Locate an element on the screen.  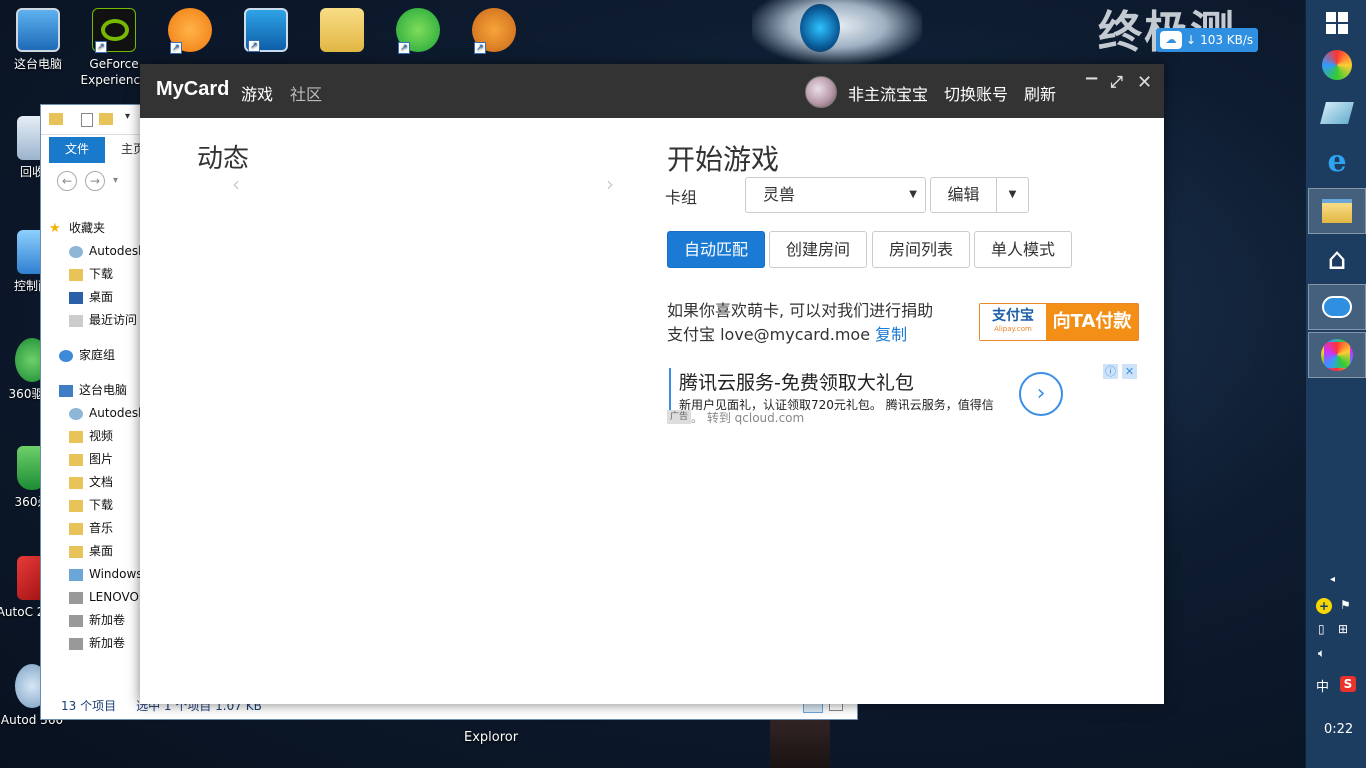
refresh-link: 刷新 is located at coordinates (1040, 93).